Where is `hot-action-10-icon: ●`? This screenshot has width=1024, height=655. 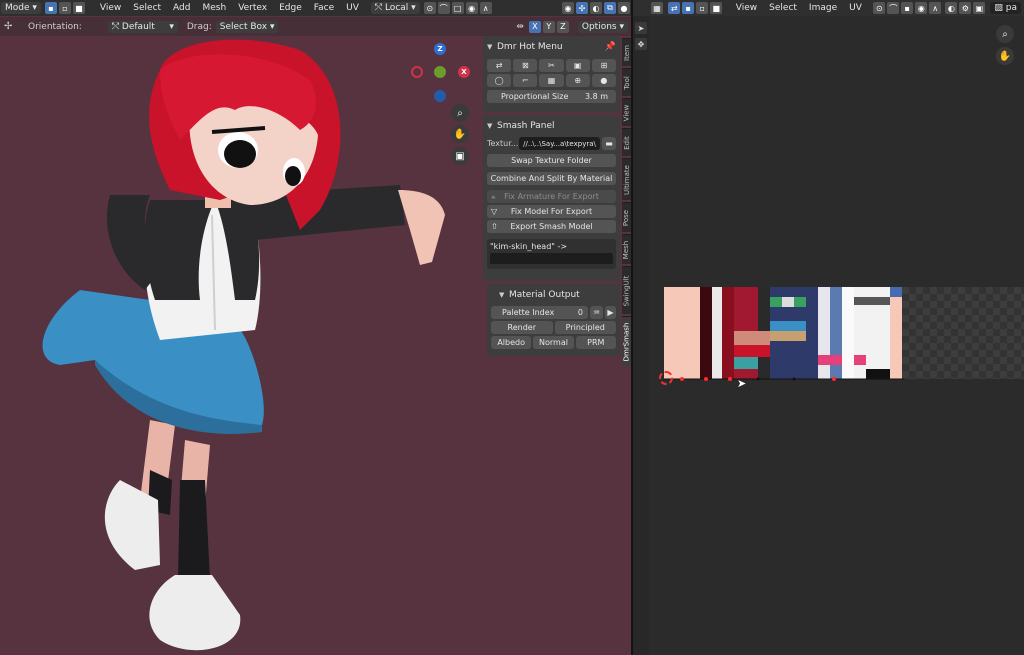
hot-action-10-icon: ● is located at coordinates (604, 80).